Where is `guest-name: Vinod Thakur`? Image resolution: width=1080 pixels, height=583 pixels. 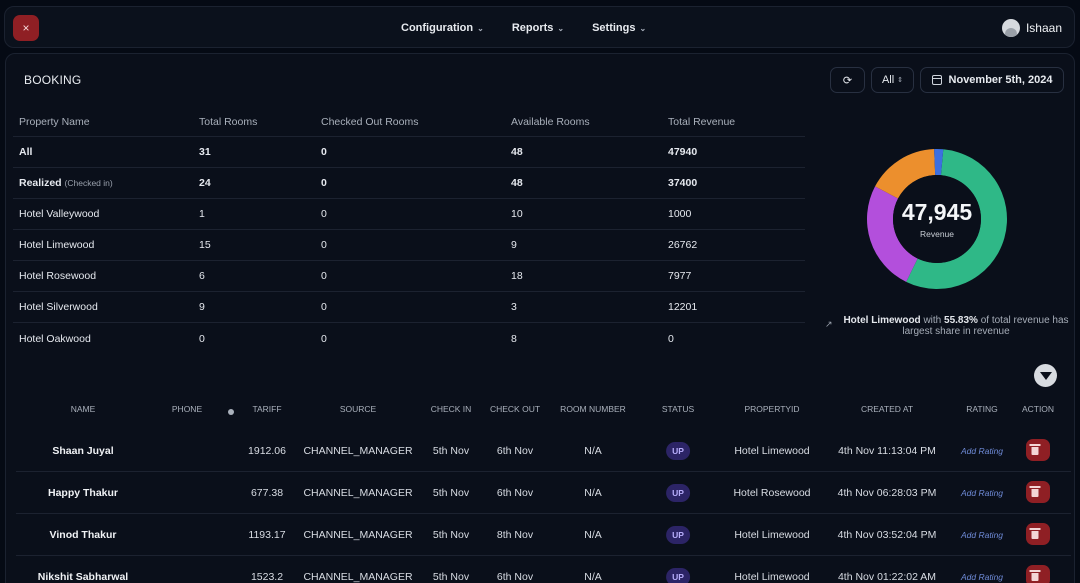 guest-name: Vinod Thakur is located at coordinates (83, 535).